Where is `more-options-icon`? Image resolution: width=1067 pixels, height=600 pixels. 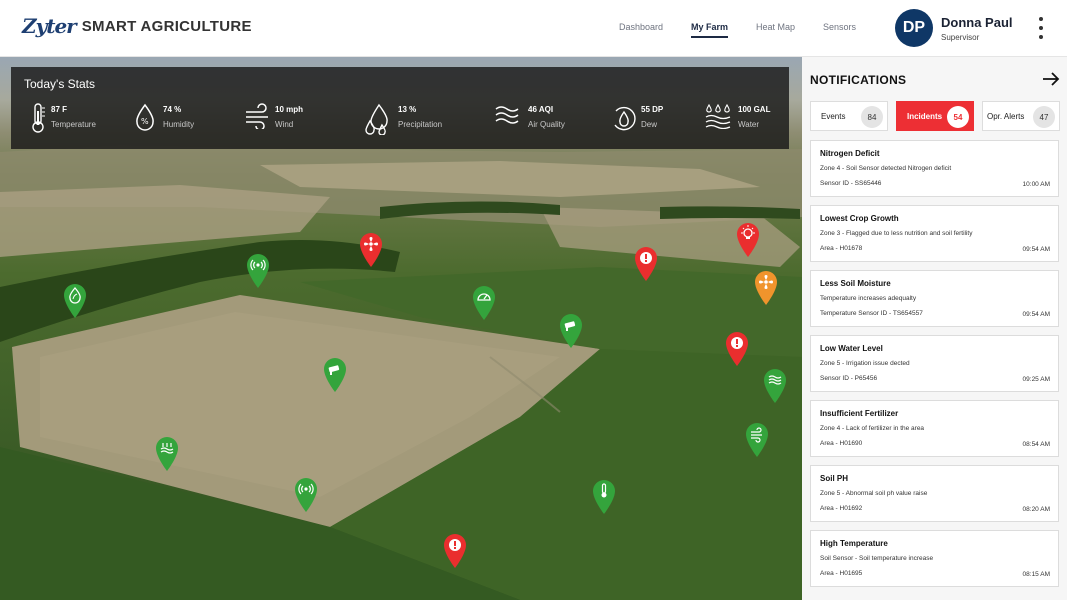
more-options-icon is located at coordinates (1041, 28).